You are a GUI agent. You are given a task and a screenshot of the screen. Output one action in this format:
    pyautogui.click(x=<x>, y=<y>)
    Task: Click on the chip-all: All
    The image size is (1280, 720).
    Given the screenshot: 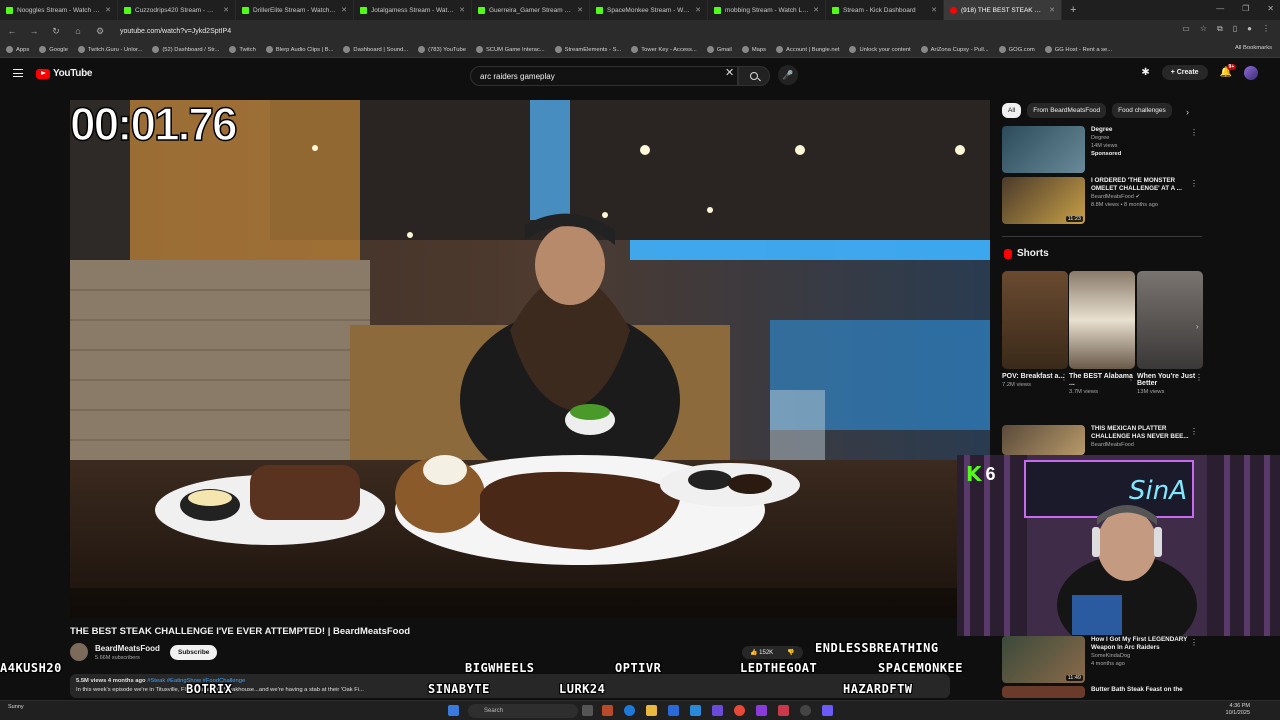 What is the action you would take?
    pyautogui.click(x=1012, y=110)
    